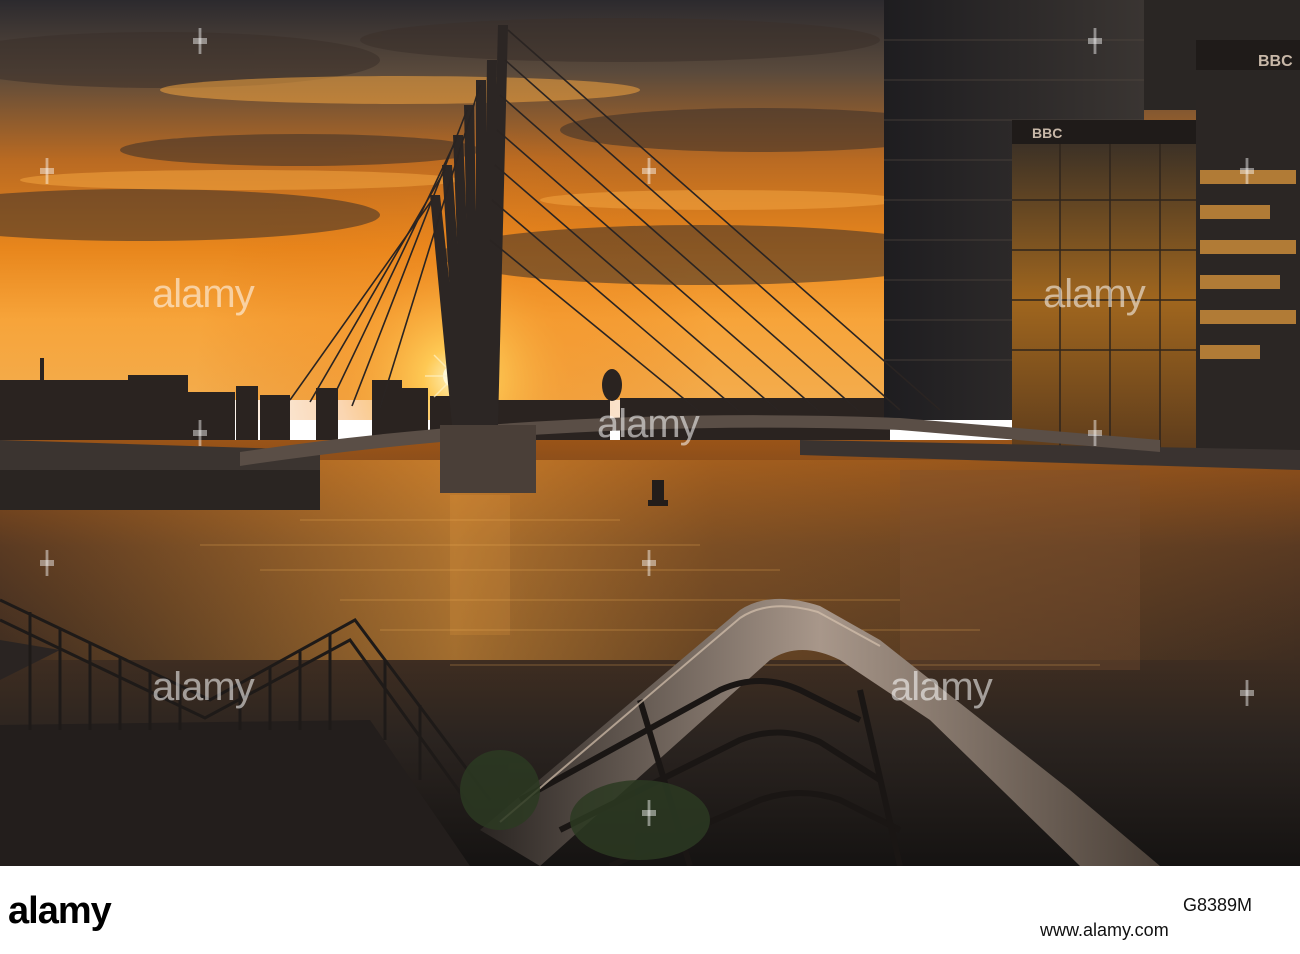 The width and height of the screenshot is (1300, 954). Describe the element at coordinates (1047, 133) in the screenshot. I see `bbc-sign: BBC` at that location.